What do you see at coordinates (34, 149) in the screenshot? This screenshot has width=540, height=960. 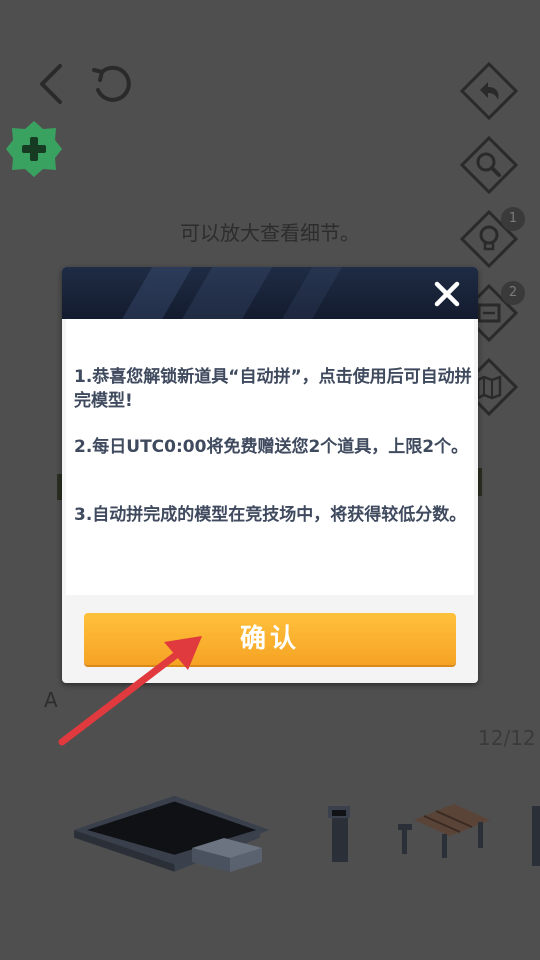 I see `add-button` at bounding box center [34, 149].